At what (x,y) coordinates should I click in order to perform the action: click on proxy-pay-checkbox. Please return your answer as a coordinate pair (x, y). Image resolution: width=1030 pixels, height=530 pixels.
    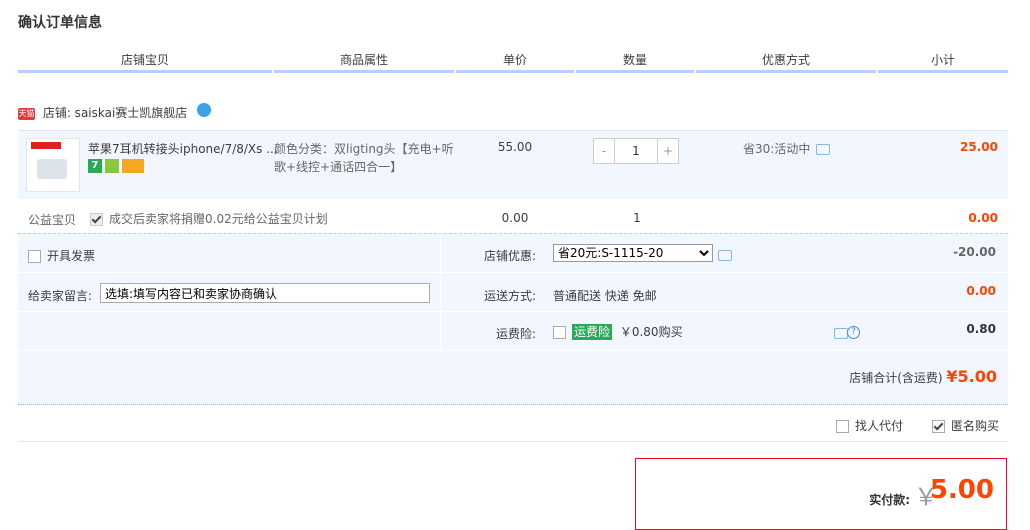
    Looking at the image, I should click on (842, 426).